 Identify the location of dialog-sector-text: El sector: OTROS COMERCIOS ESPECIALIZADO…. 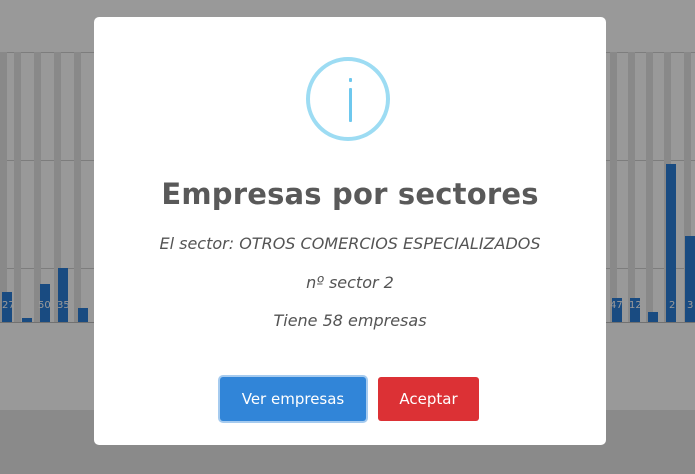
(350, 243).